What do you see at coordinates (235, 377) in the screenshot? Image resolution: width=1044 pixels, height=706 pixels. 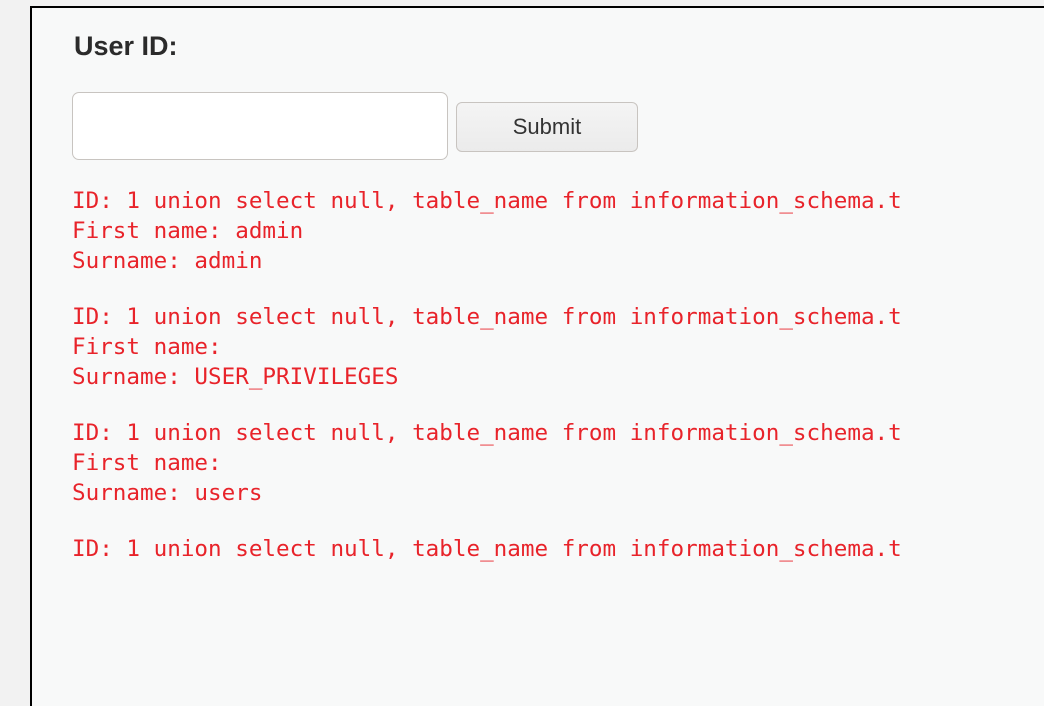 I see `result-surname-line: Surname: USER_PRIVILEGES` at bounding box center [235, 377].